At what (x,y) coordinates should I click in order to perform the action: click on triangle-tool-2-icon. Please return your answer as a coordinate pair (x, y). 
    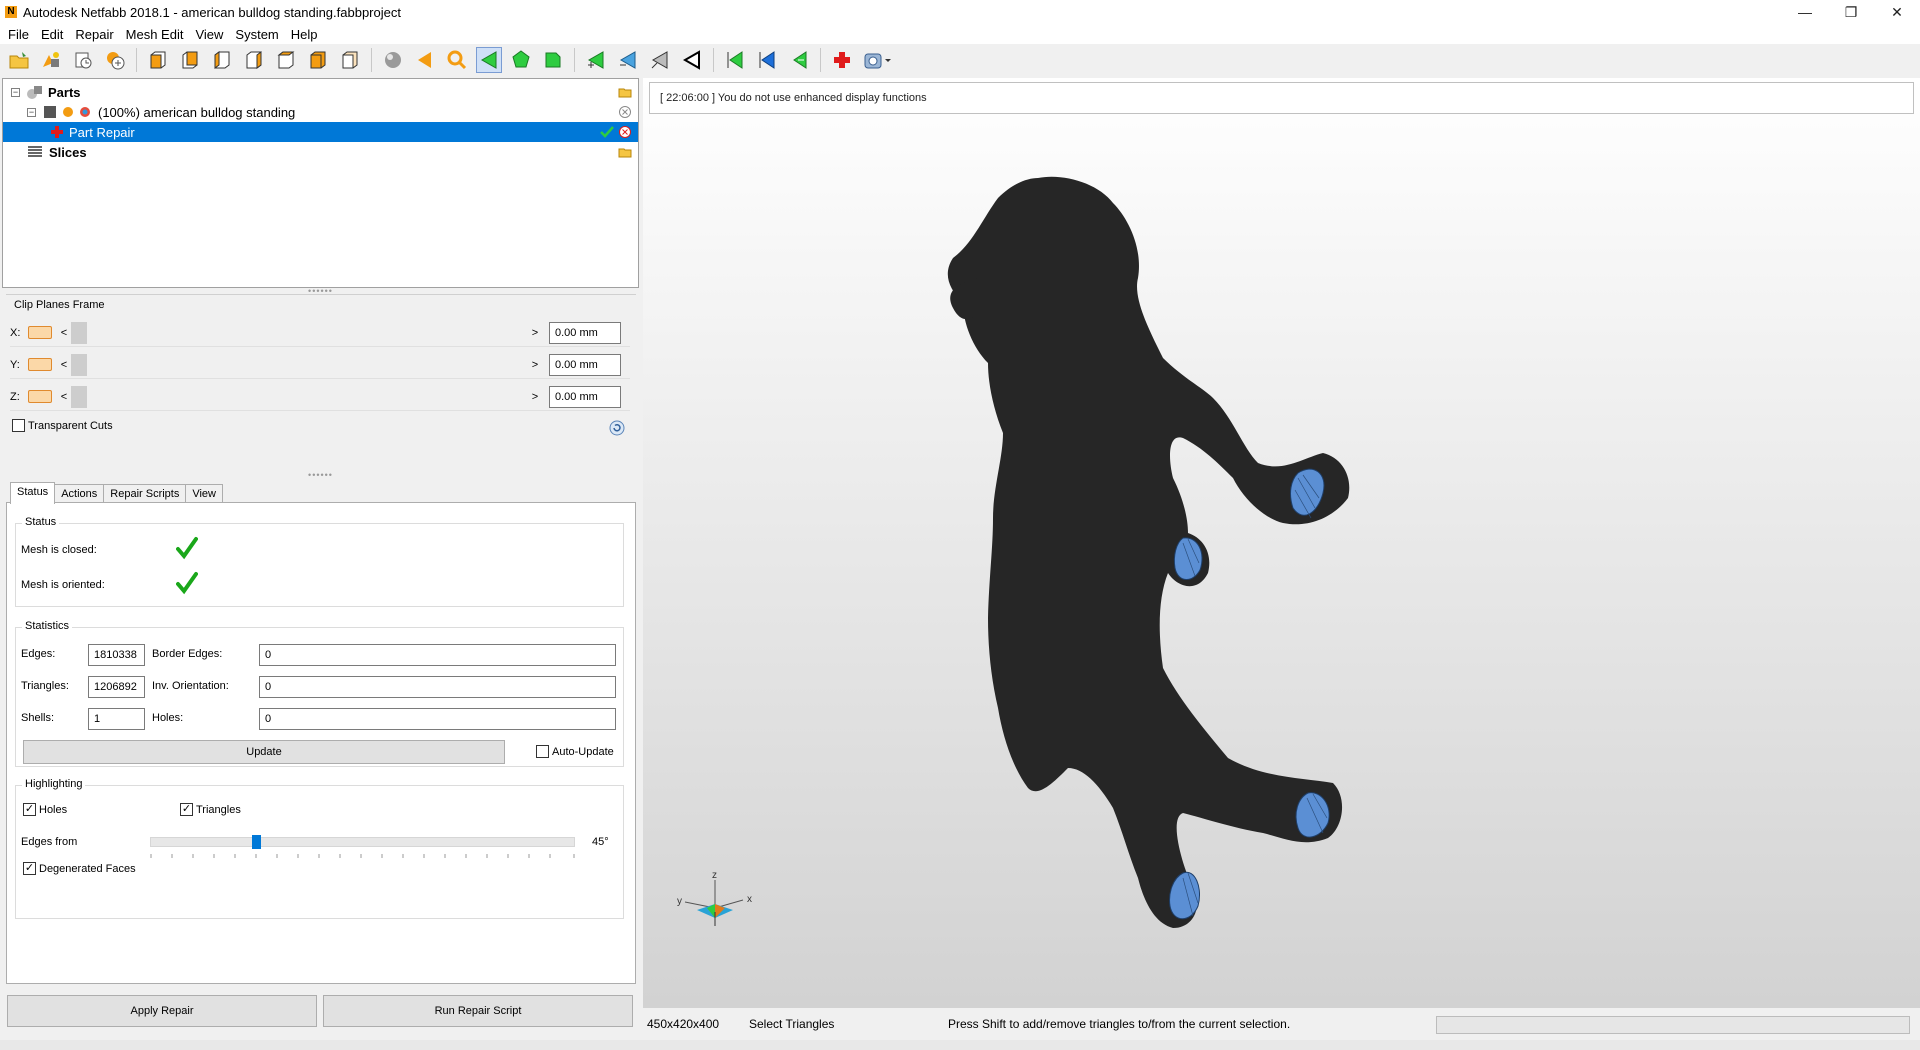
    Looking at the image, I should click on (692, 60).